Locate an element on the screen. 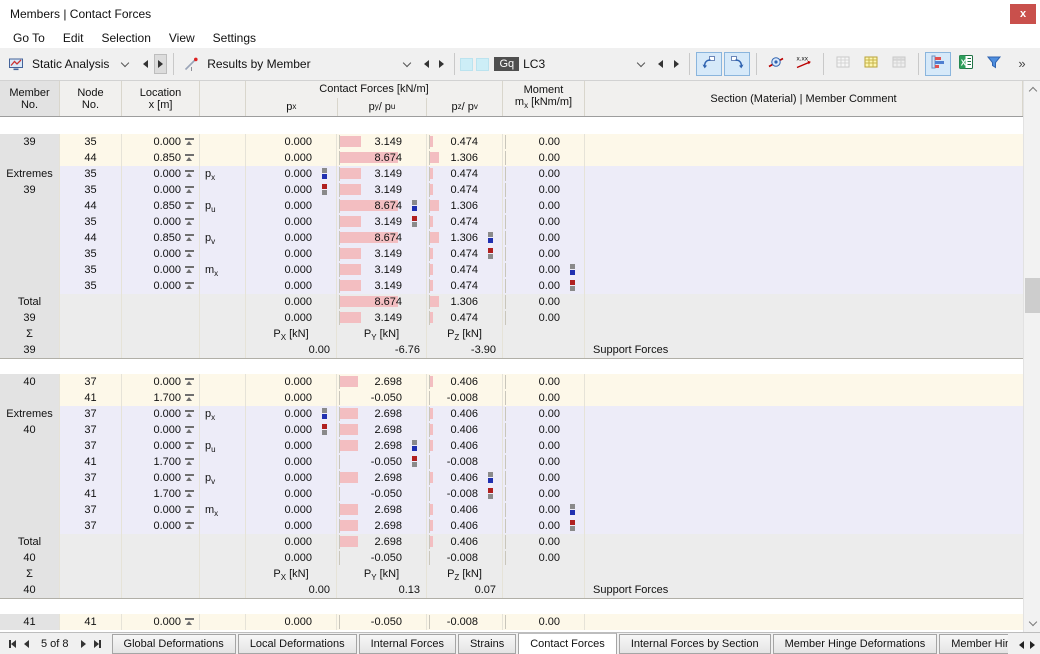 This screenshot has width=1040, height=654. cell-member: Σ is located at coordinates (30, 334).